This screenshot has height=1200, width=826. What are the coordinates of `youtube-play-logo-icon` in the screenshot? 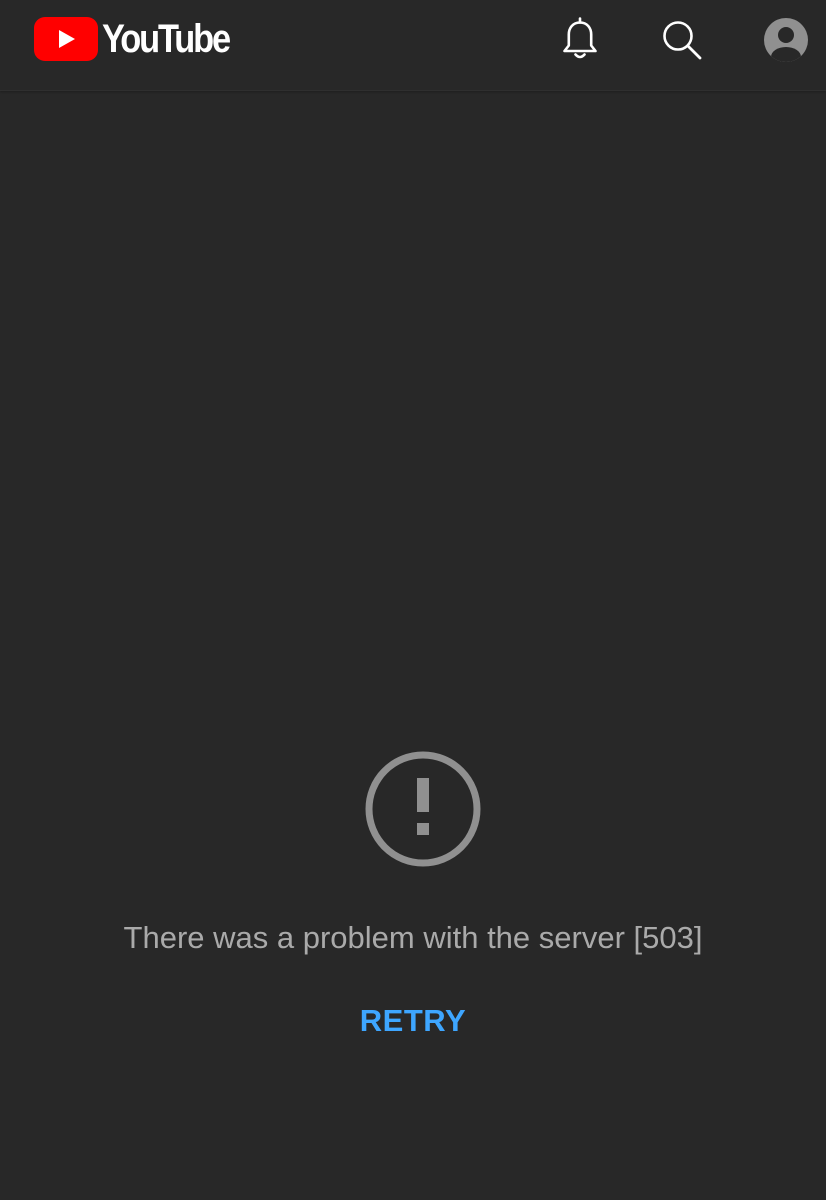 It's located at (66, 39).